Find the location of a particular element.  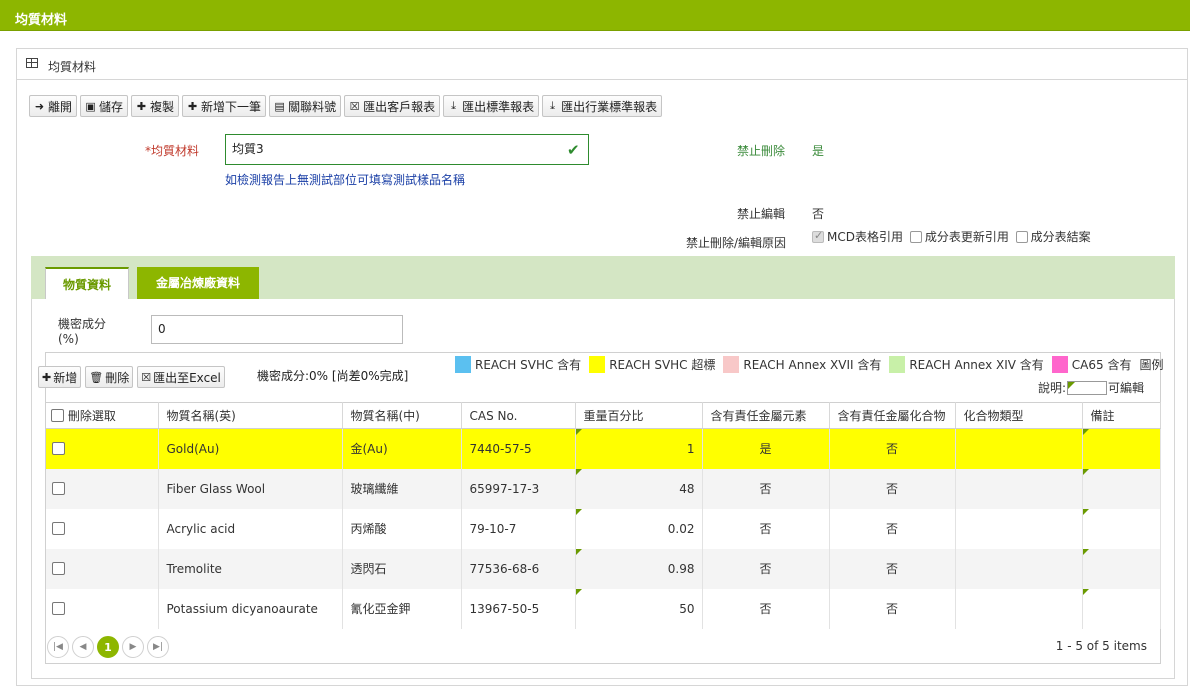

secret-label: 機密成分 is located at coordinates (82, 324).